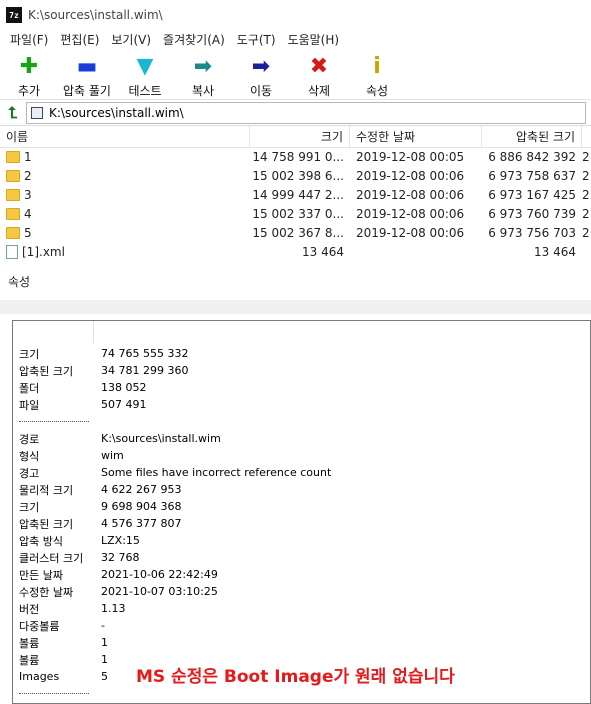  I want to click on column-header-name: 이름, so click(125, 136).